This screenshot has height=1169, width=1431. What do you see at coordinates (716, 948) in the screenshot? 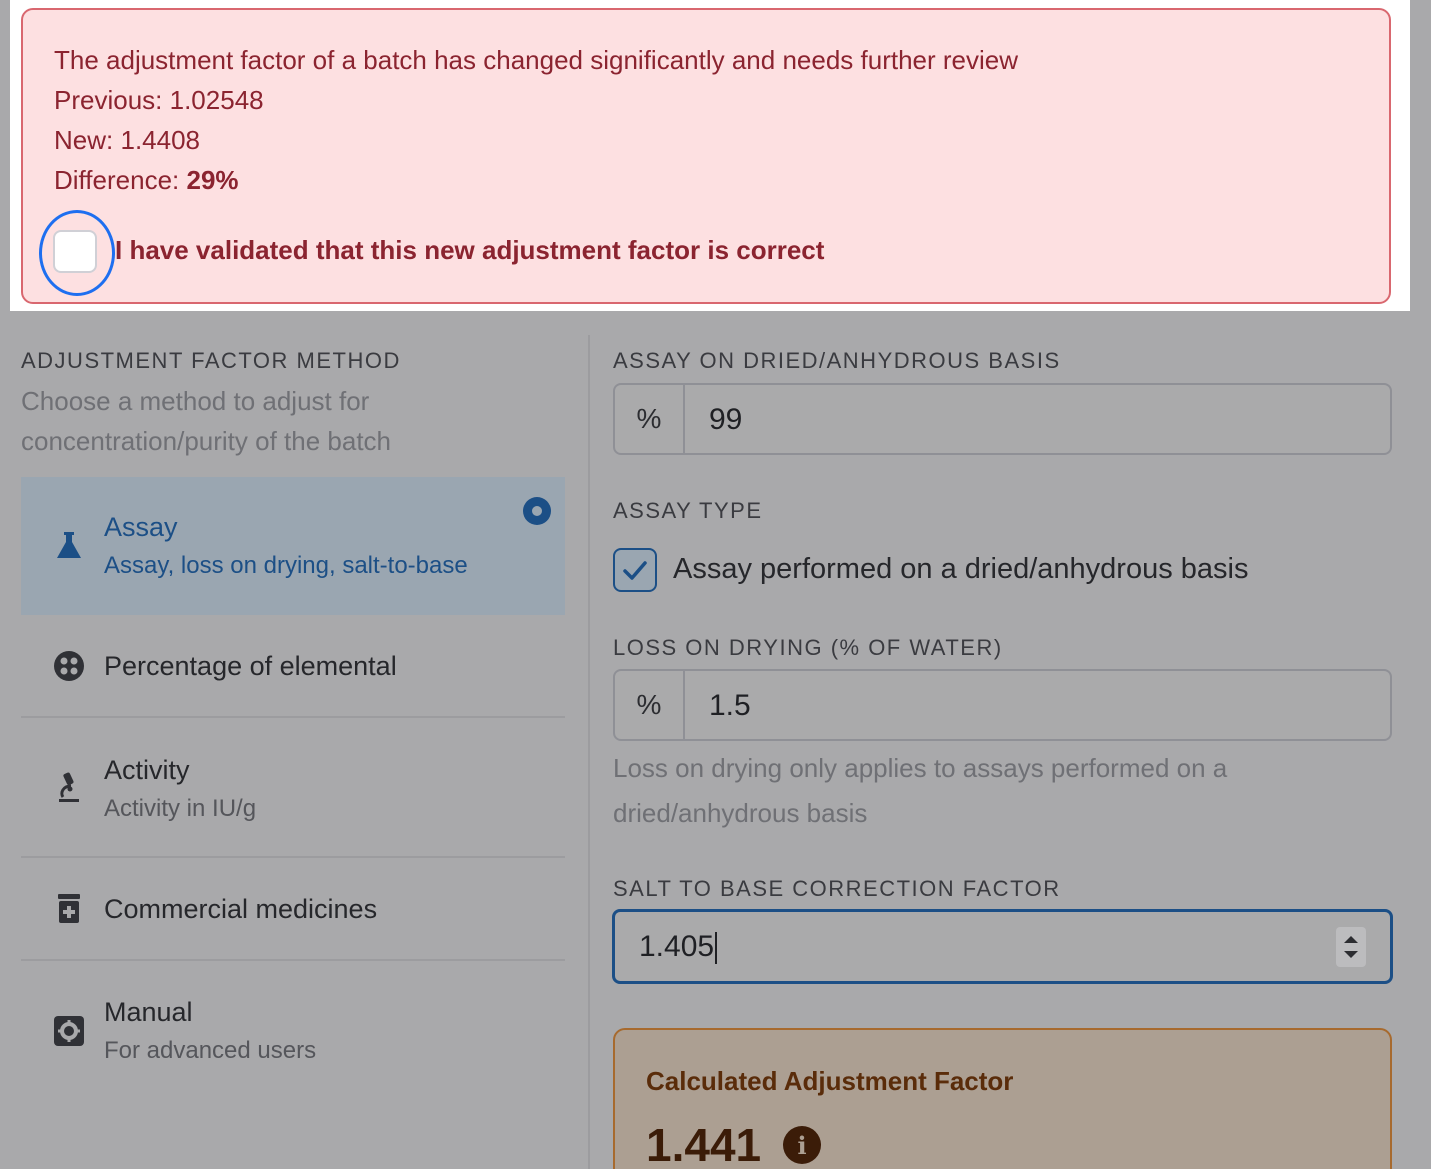
I see `text-caret` at bounding box center [716, 948].